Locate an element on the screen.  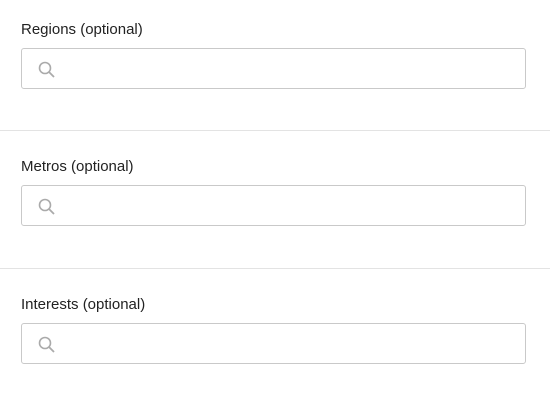
interests-input is located at coordinates (293, 344).